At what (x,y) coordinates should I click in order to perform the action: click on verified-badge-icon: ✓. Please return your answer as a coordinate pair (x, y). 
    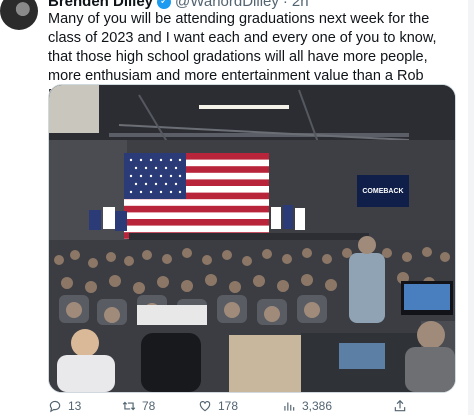
    Looking at the image, I should click on (164, 4).